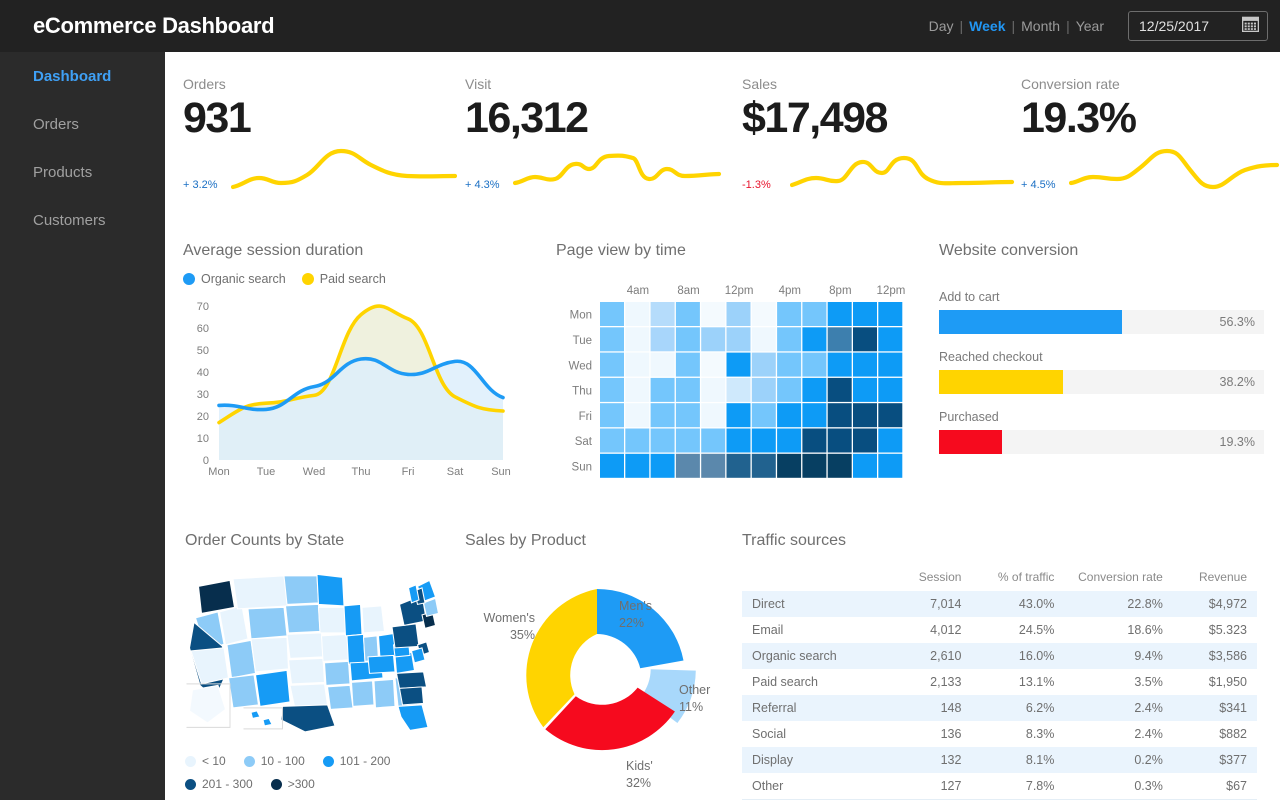 The image size is (1280, 802). Describe the element at coordinates (411, 680) in the screenshot. I see `state-nc` at that location.